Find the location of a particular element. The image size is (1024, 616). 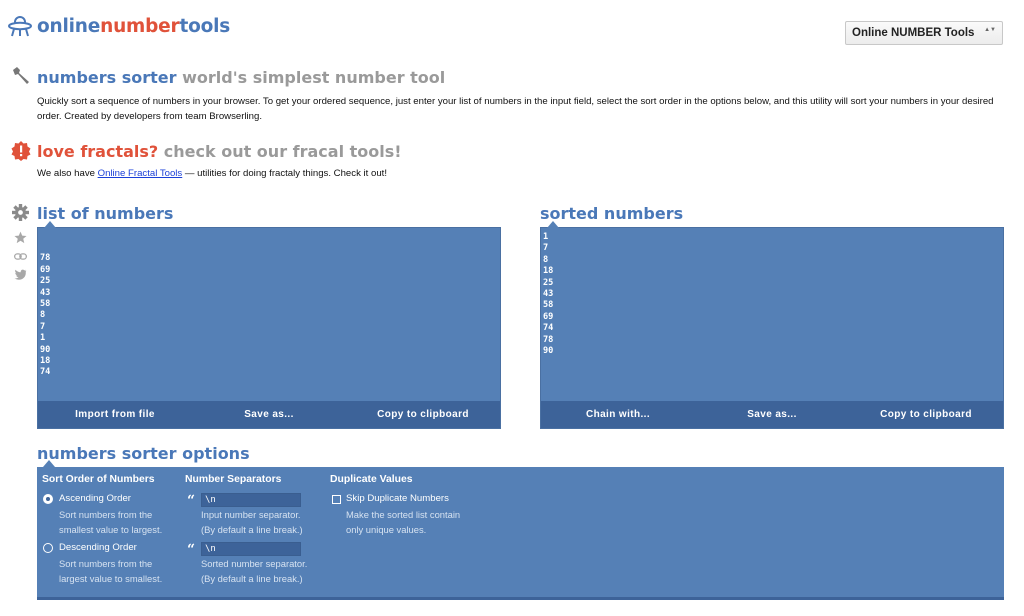

ascending-label: Ascending Order is located at coordinates (95, 498).